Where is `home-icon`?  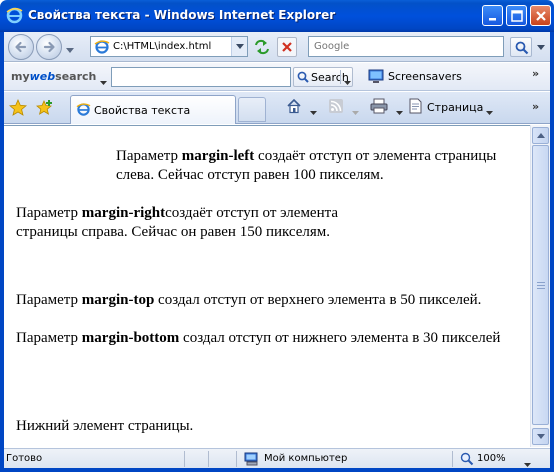
home-icon is located at coordinates (294, 107).